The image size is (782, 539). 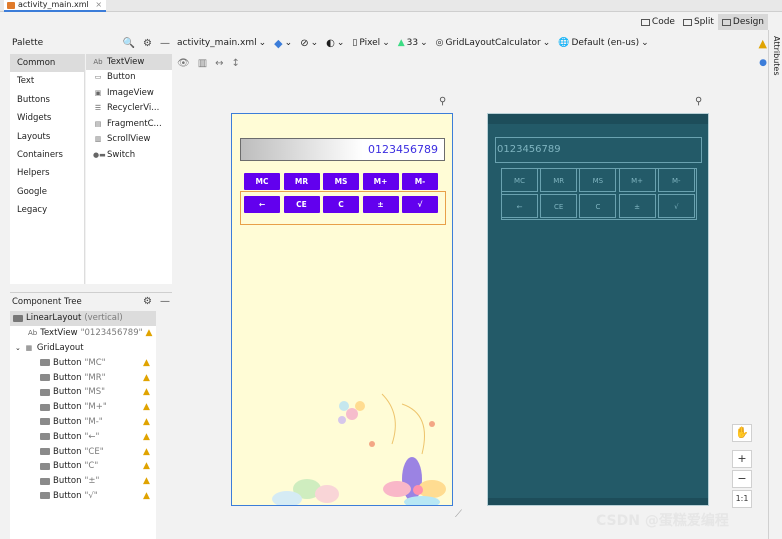 I want to click on palette-item-scrollview: ▥ ScrollView, so click(x=129, y=140).